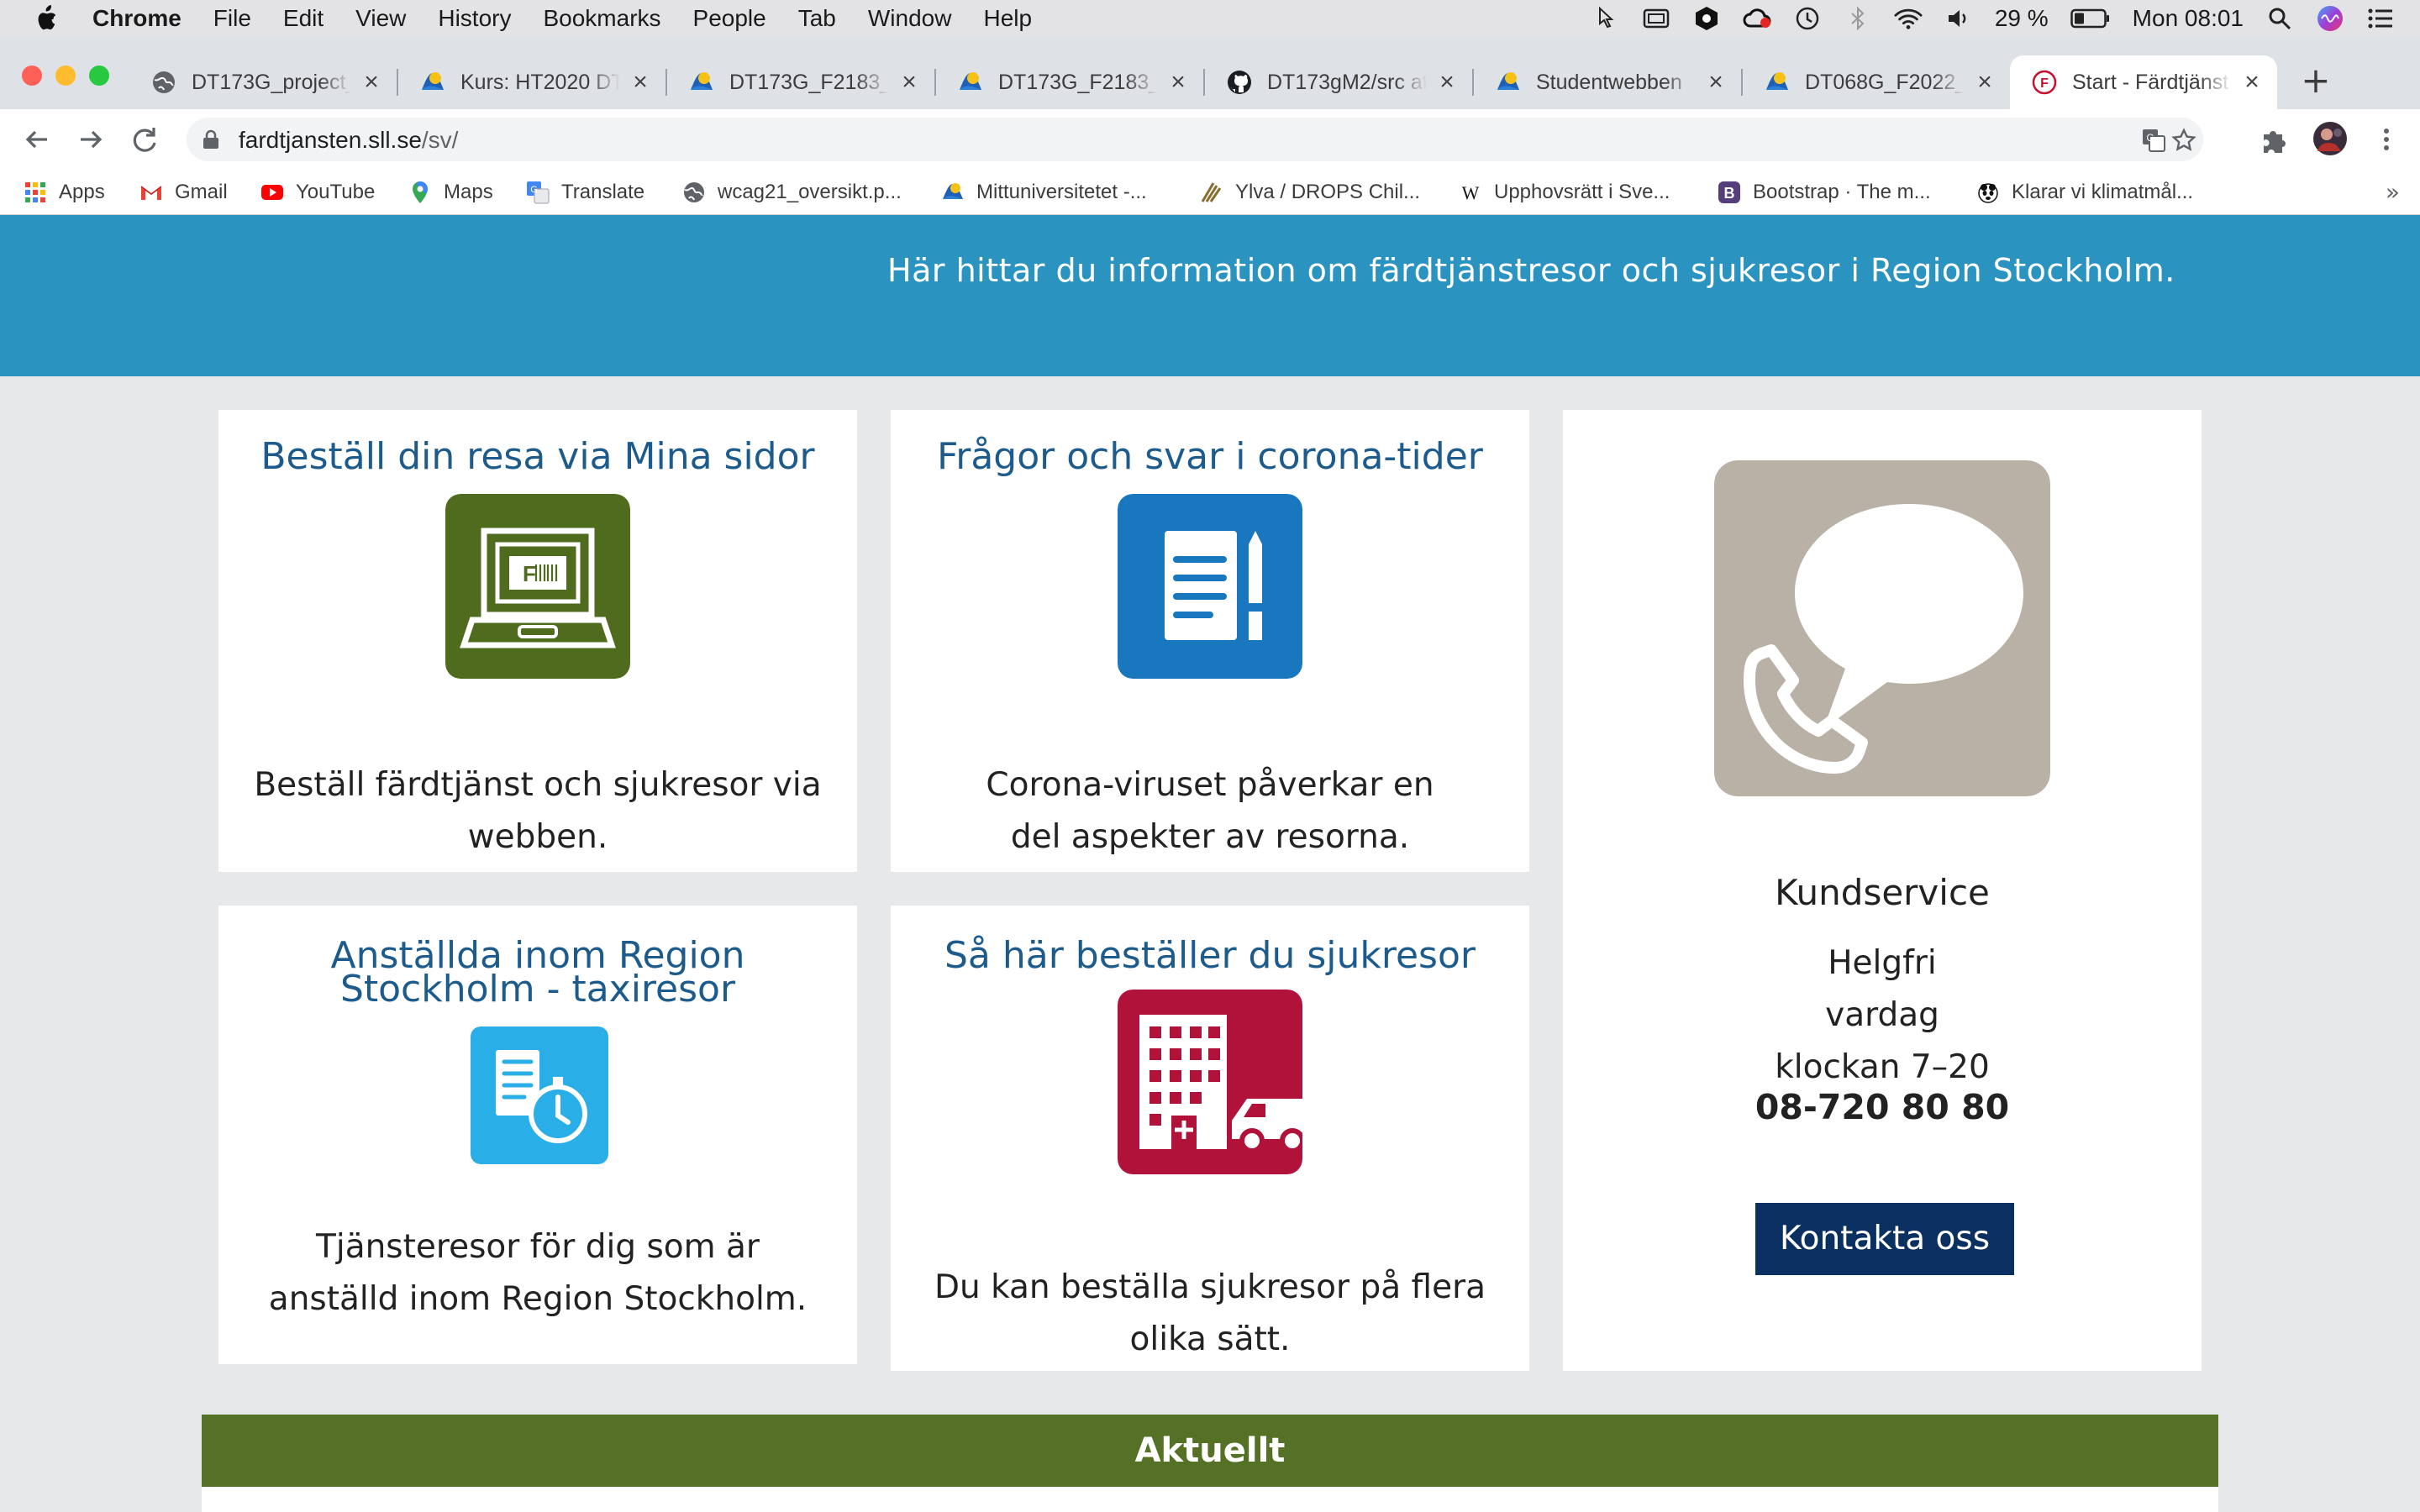  What do you see at coordinates (2183, 140) in the screenshot?
I see `bookmark-star-icon` at bounding box center [2183, 140].